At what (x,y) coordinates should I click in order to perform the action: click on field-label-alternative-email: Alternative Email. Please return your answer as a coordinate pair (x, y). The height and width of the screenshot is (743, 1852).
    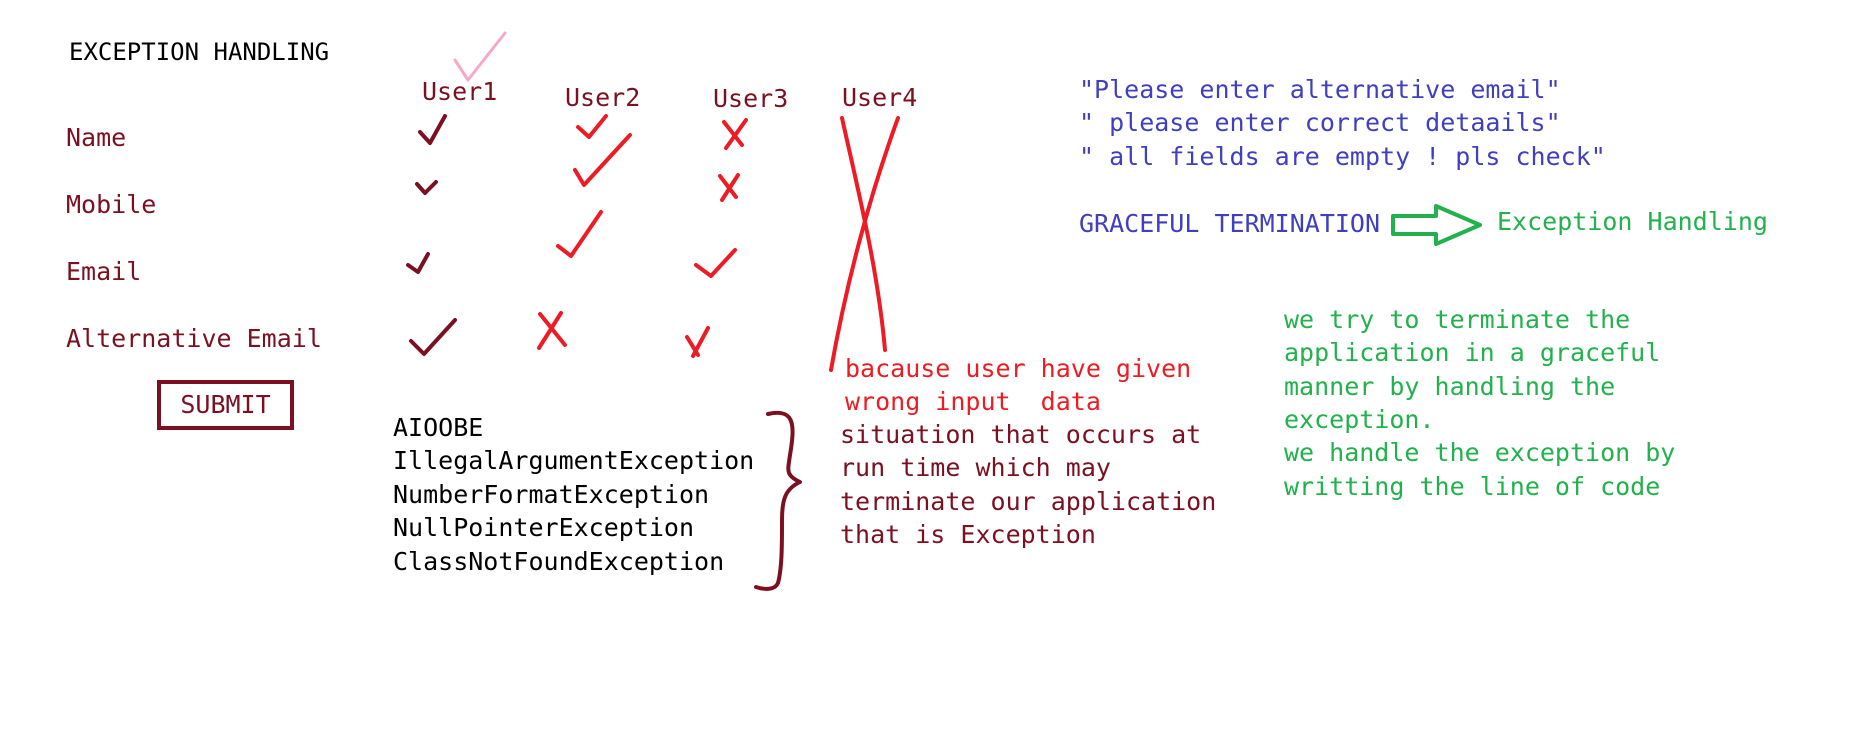
    Looking at the image, I should click on (194, 338).